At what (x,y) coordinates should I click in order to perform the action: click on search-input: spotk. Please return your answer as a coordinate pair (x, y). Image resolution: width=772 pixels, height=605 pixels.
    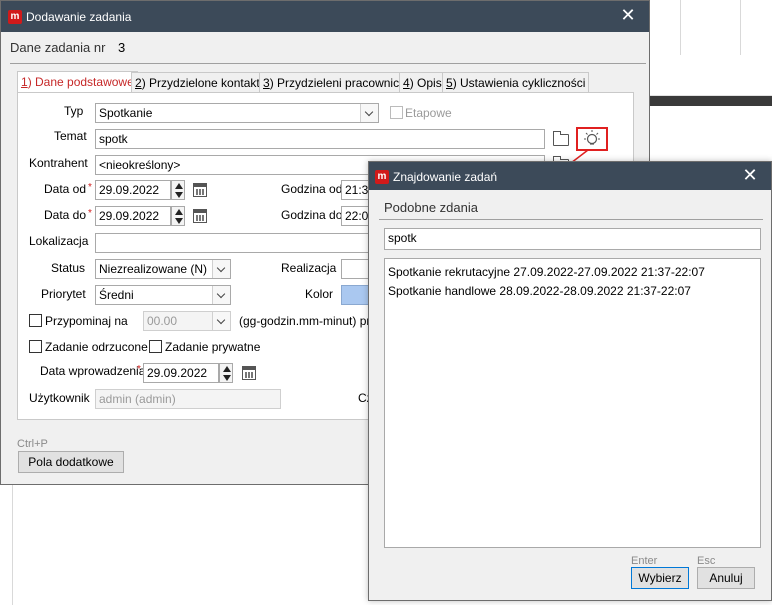
    Looking at the image, I should click on (572, 239).